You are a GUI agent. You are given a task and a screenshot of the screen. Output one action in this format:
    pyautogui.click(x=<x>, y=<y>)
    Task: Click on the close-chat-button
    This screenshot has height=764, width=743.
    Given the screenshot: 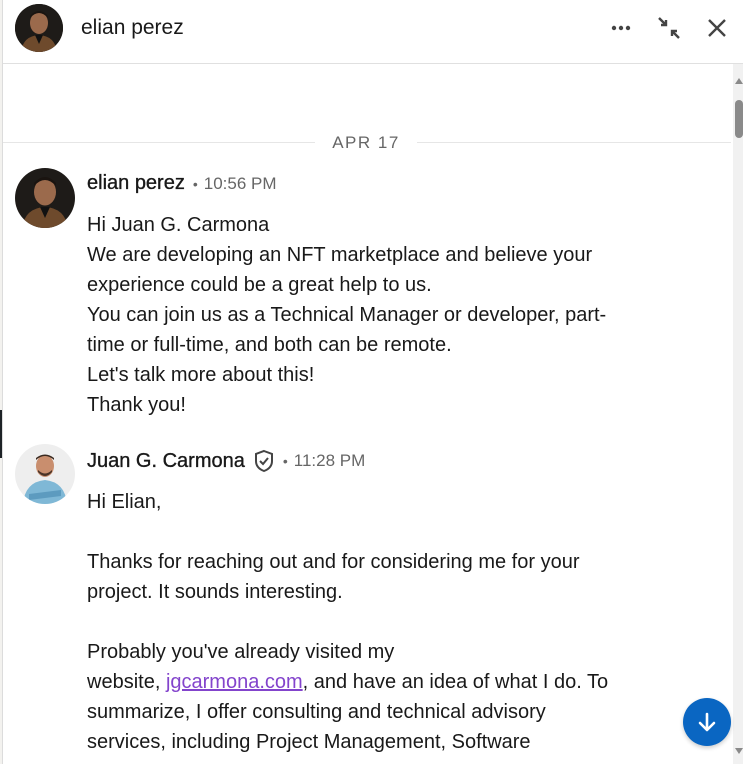 What is the action you would take?
    pyautogui.click(x=717, y=28)
    